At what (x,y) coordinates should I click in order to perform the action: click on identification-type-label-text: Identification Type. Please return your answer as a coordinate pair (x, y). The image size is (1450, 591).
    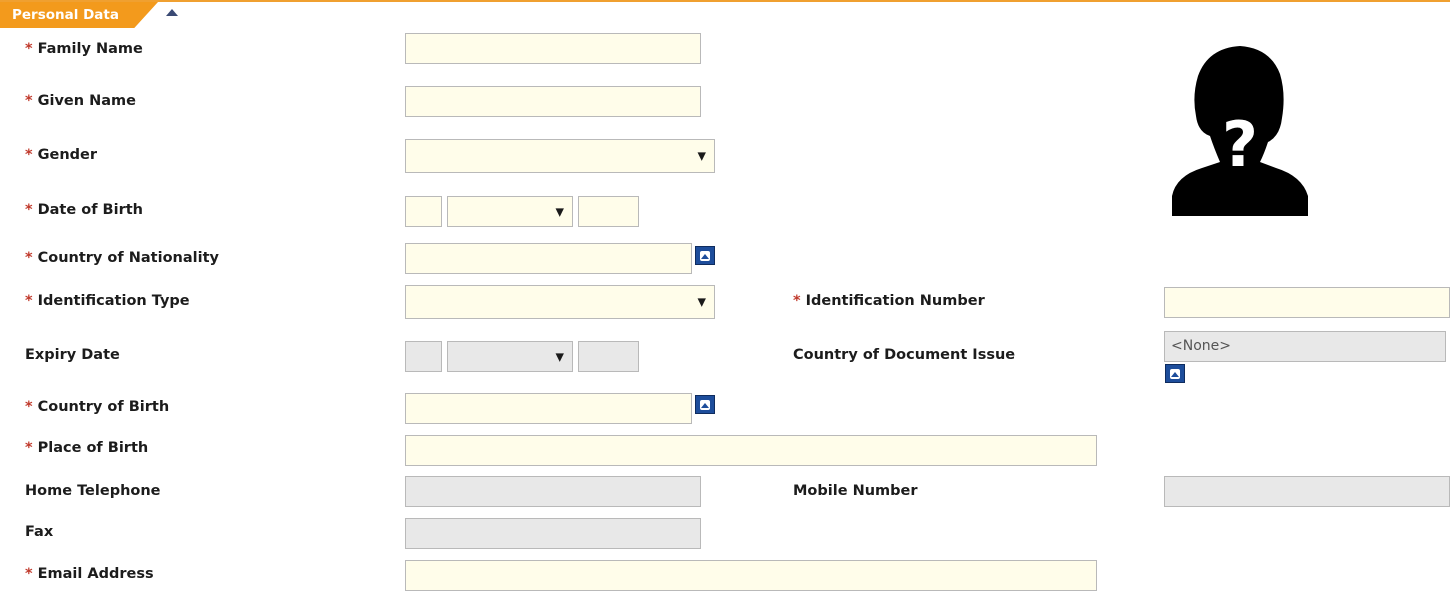
    Looking at the image, I should click on (113, 301).